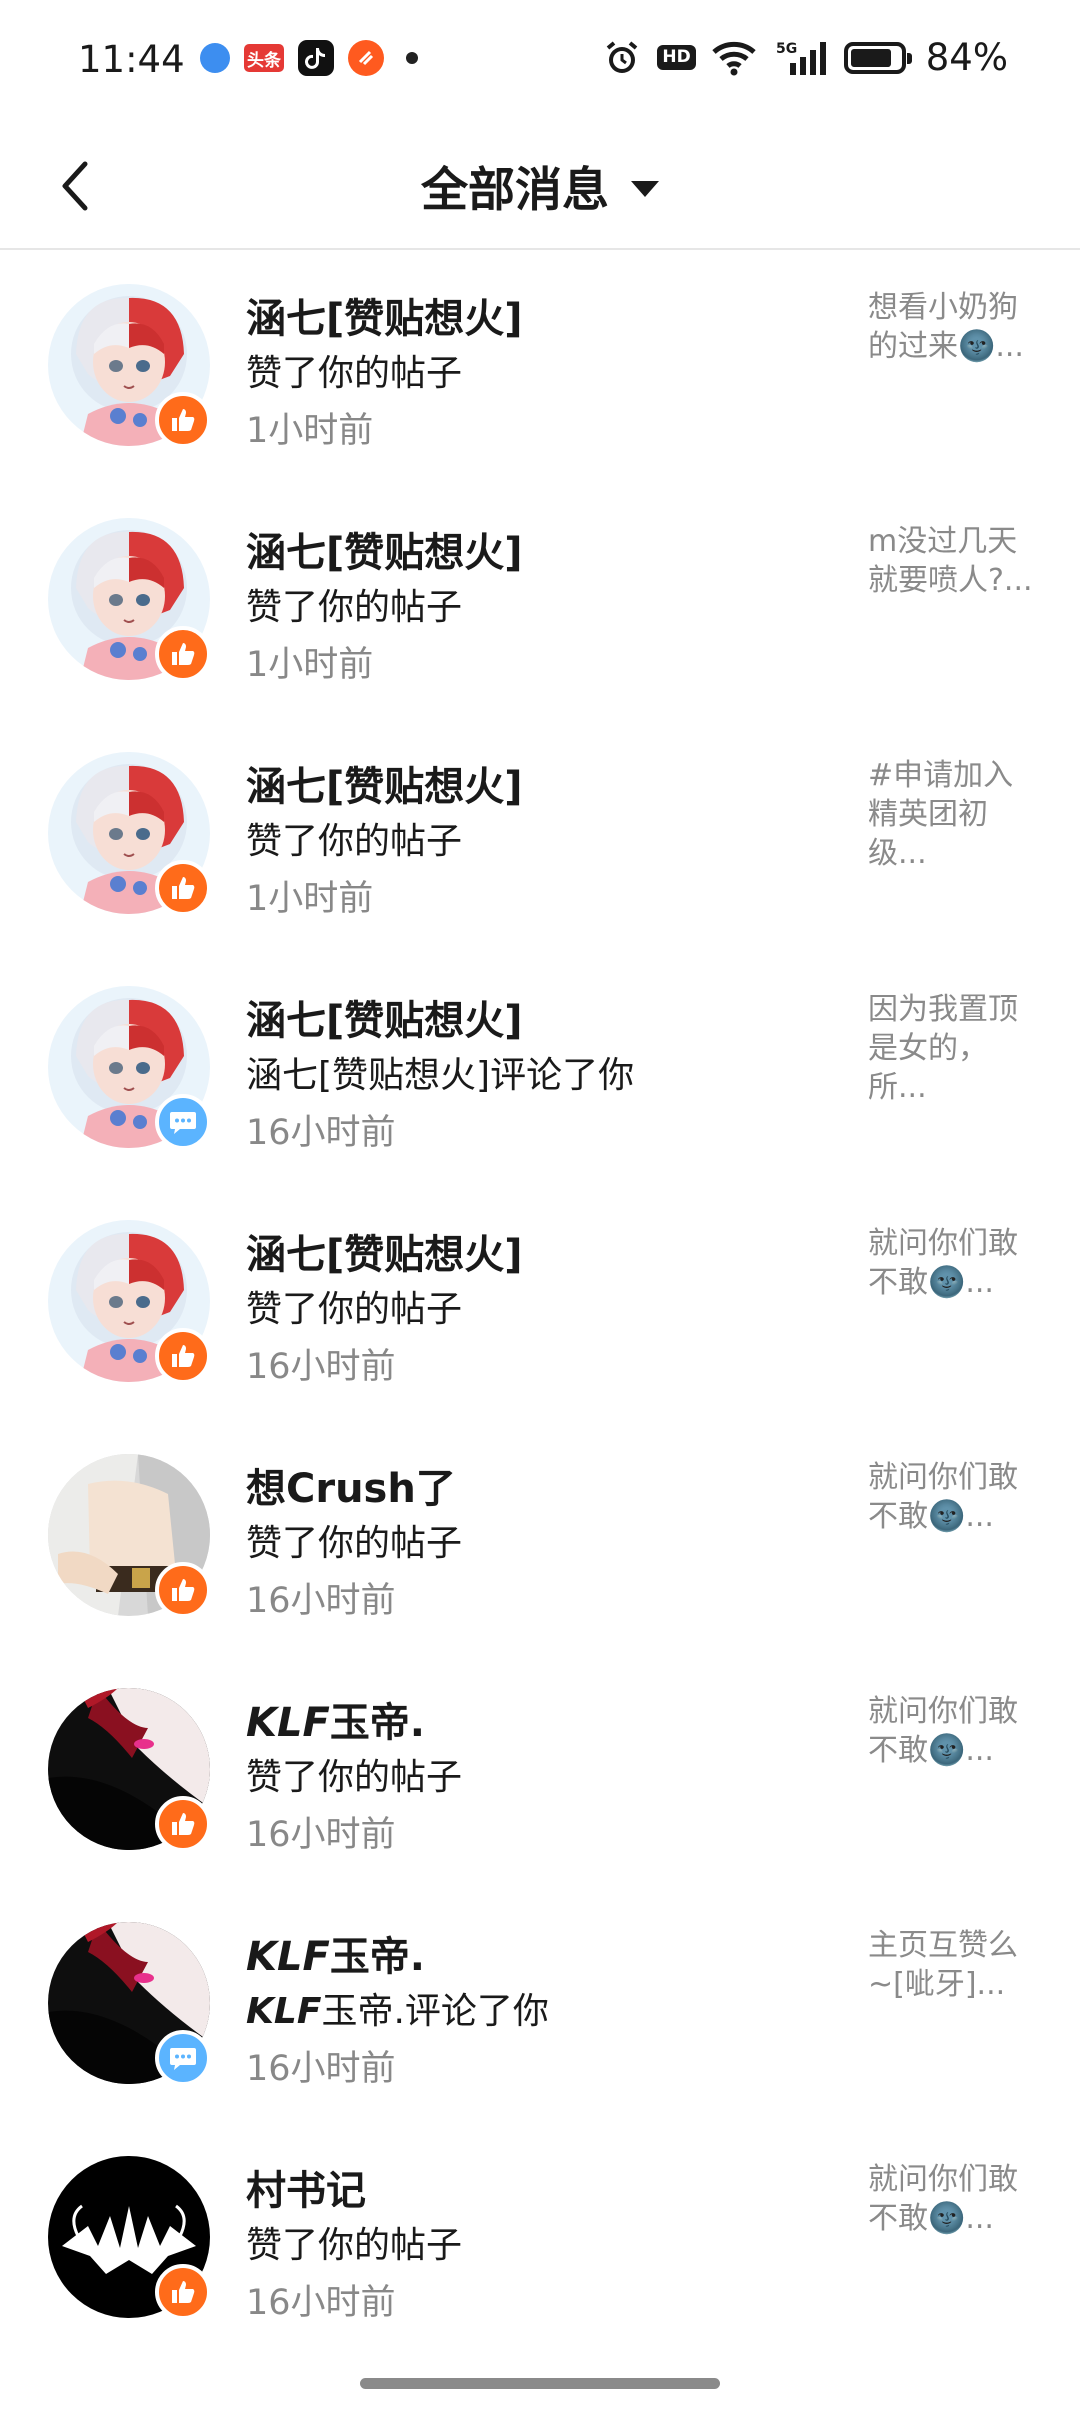  I want to click on action-text: 涵七[赞贴想火]评论了你, so click(440, 1075).